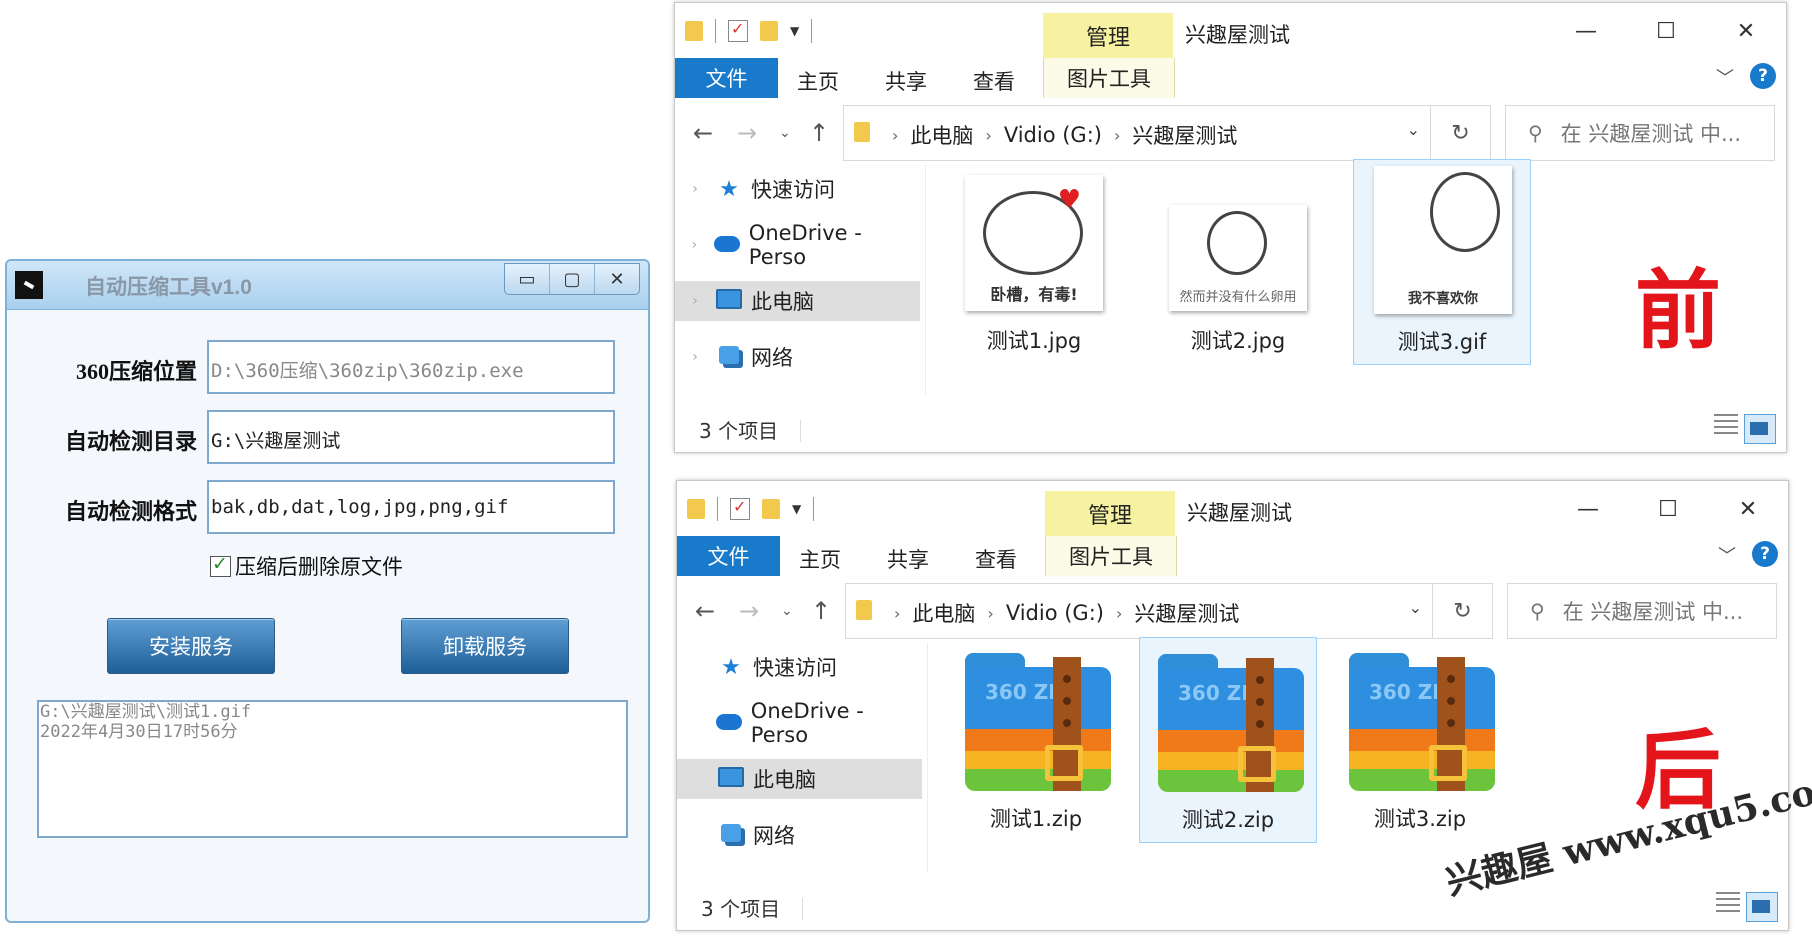  I want to click on watch-format-label: 自动检测格式, so click(130, 511).